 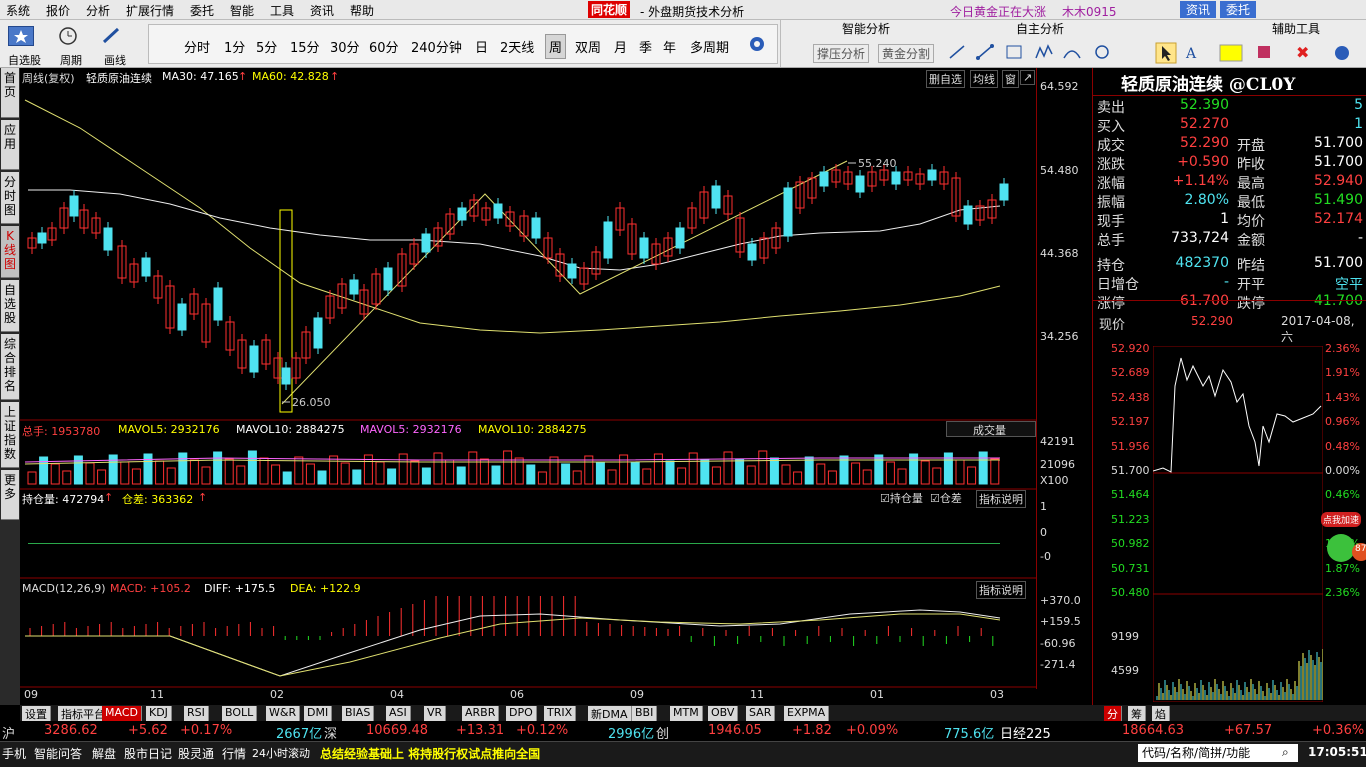 I want to click on period-quarter: 季, so click(x=645, y=46).